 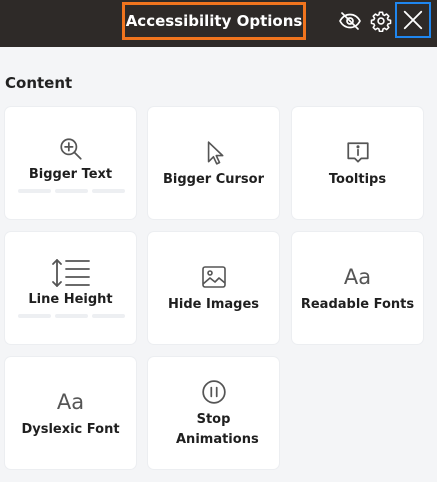 What do you see at coordinates (381, 21) in the screenshot?
I see `gear-icon` at bounding box center [381, 21].